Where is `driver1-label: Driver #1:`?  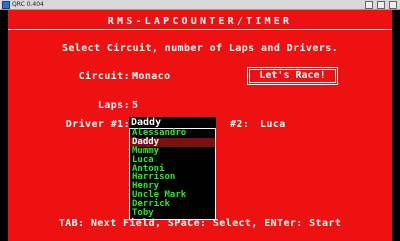
driver1-label: Driver #1: is located at coordinates (97, 124).